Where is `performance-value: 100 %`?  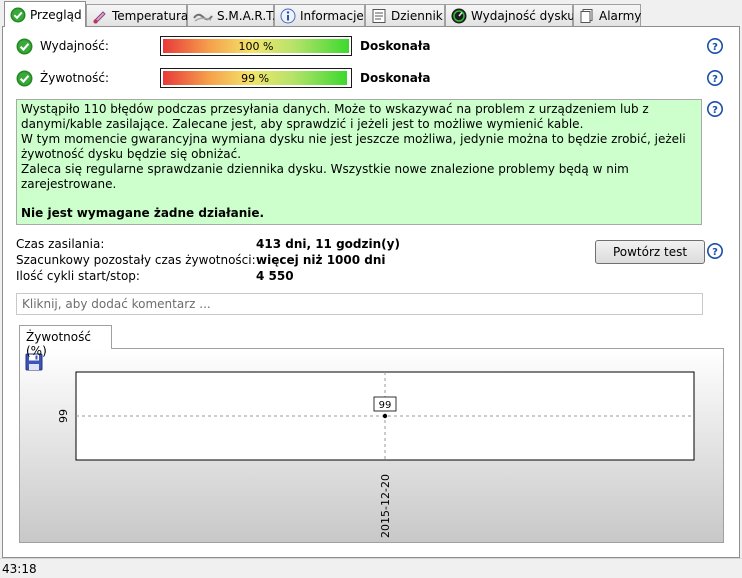 performance-value: 100 % is located at coordinates (256, 46).